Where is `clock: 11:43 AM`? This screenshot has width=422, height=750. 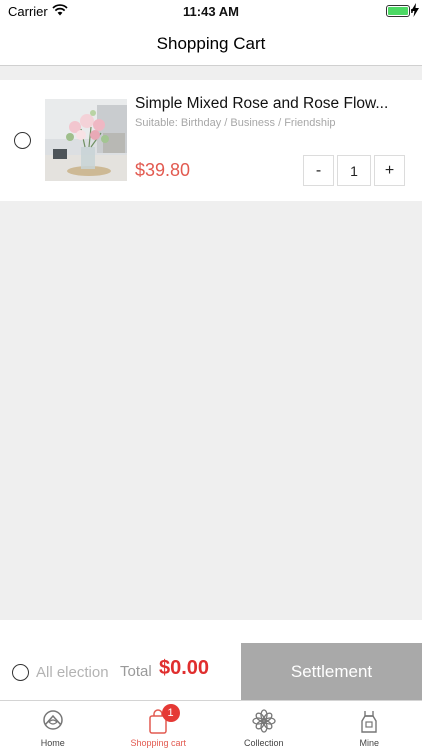
clock: 11:43 AM is located at coordinates (211, 11).